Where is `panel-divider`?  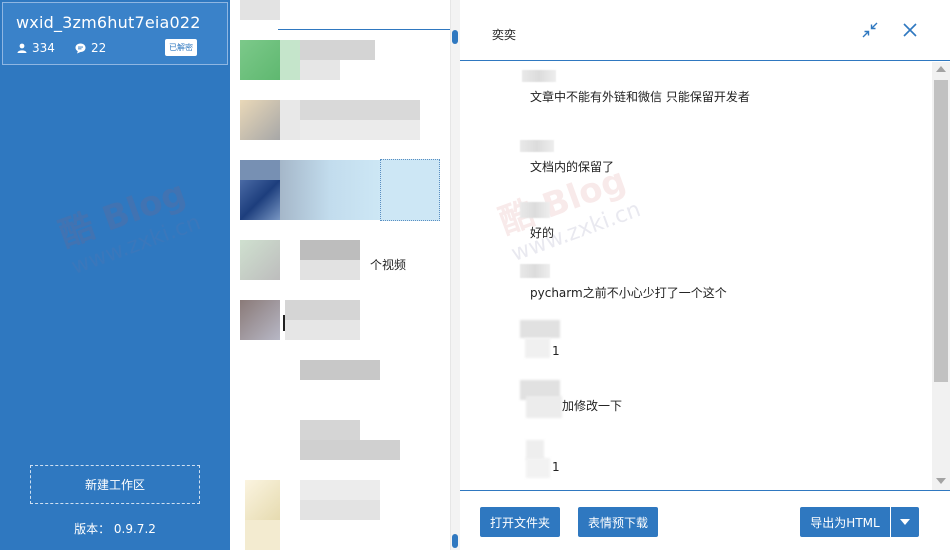
panel-divider is located at coordinates (455, 275).